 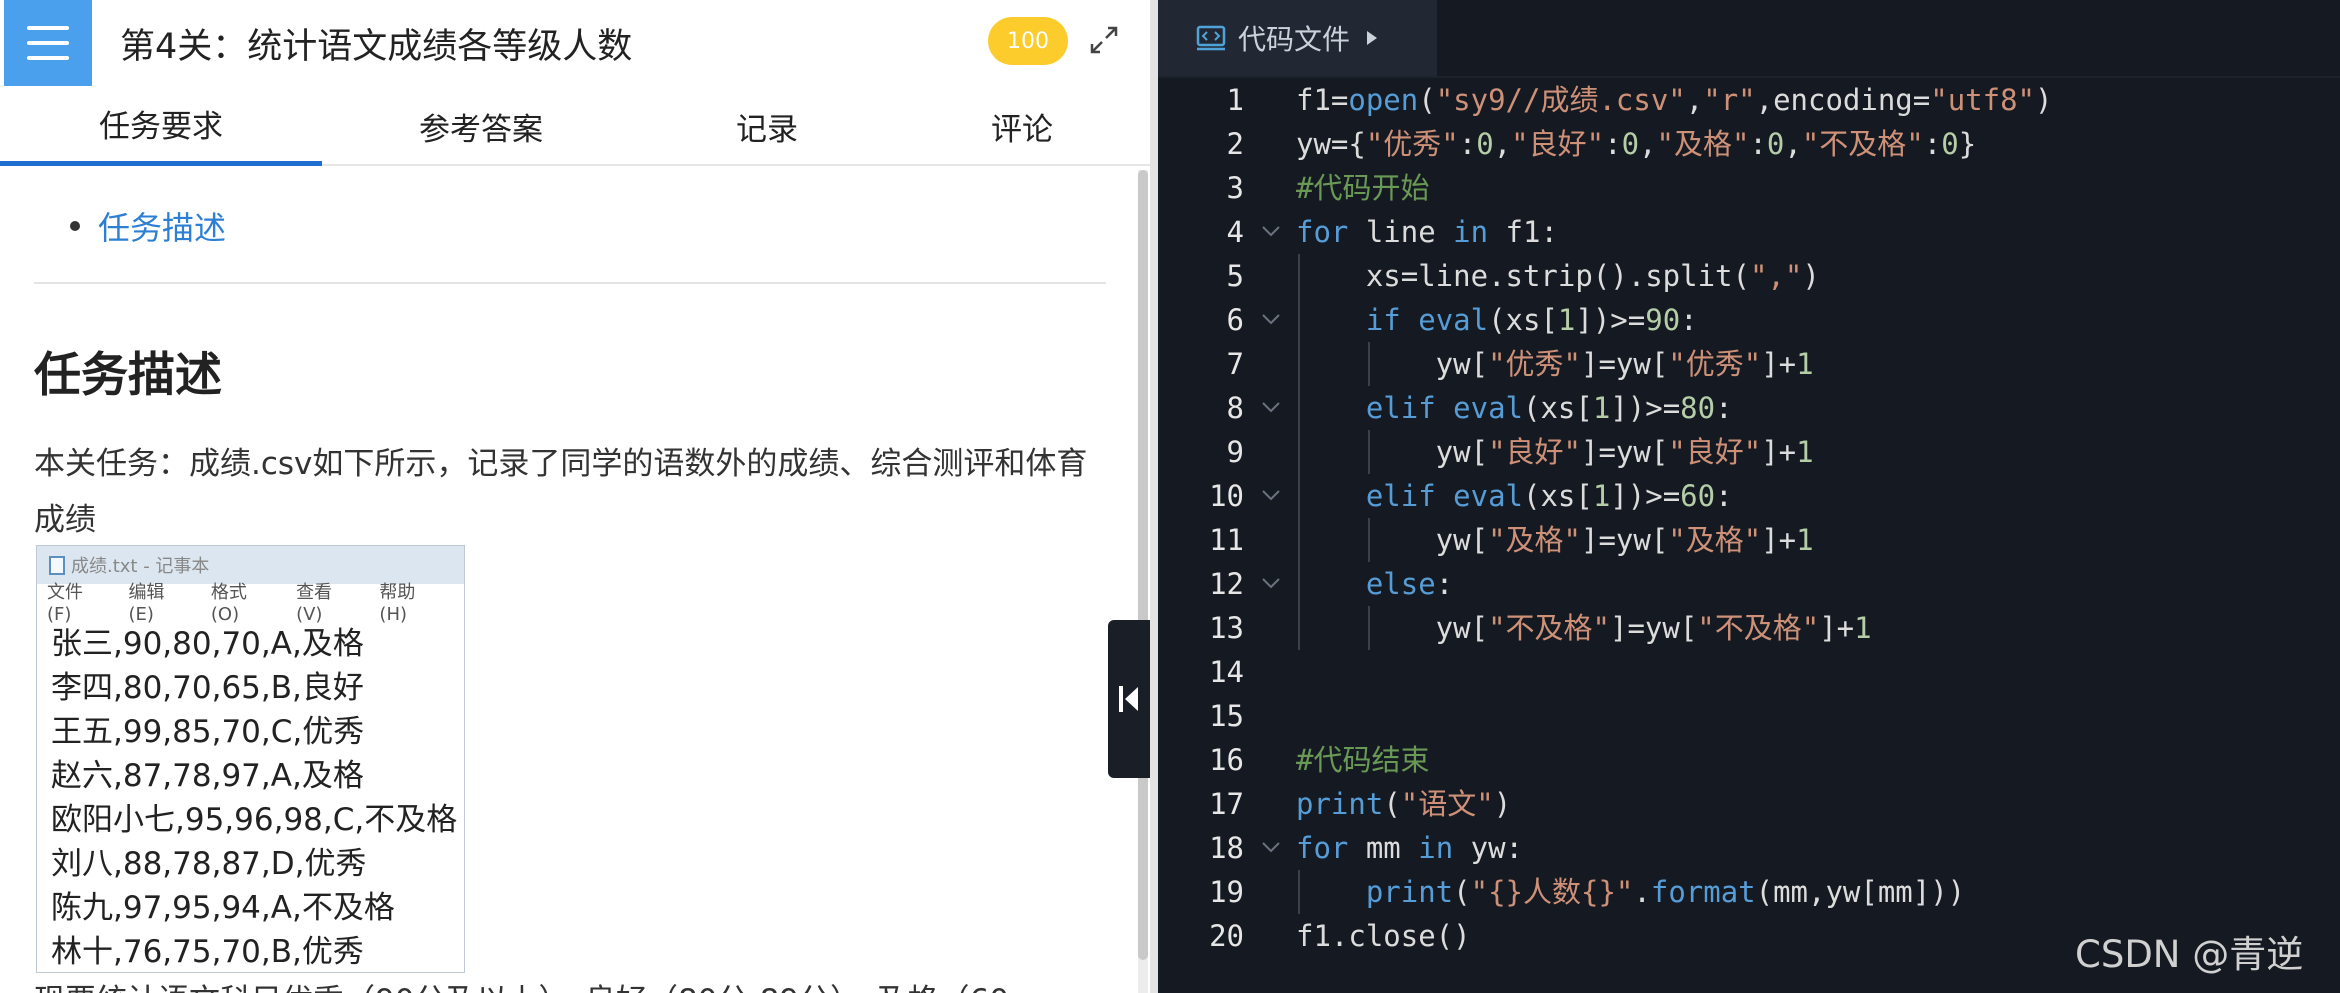 What do you see at coordinates (1143, 565) in the screenshot?
I see `scrollbar-thumb` at bounding box center [1143, 565].